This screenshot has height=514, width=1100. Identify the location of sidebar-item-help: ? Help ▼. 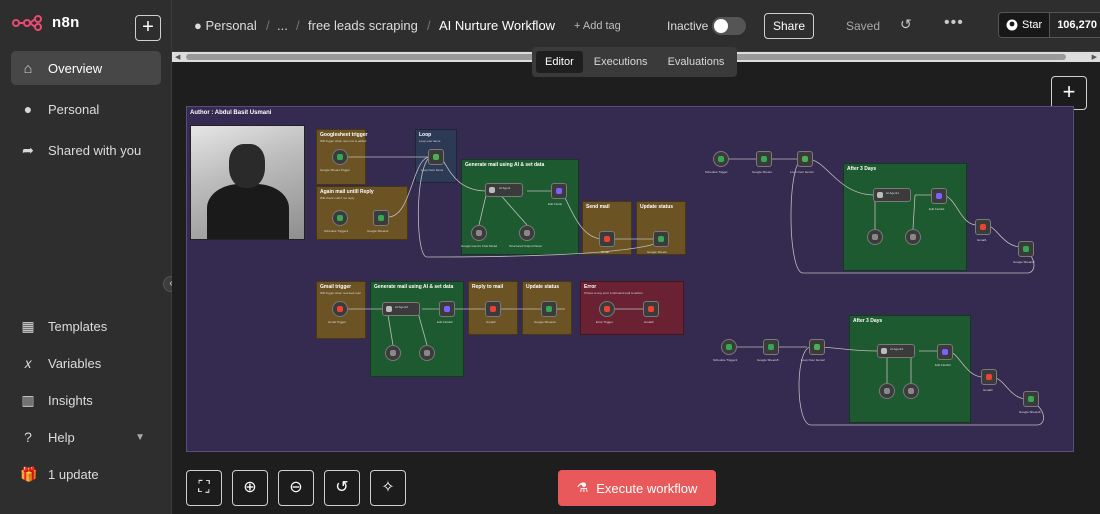
(86, 437).